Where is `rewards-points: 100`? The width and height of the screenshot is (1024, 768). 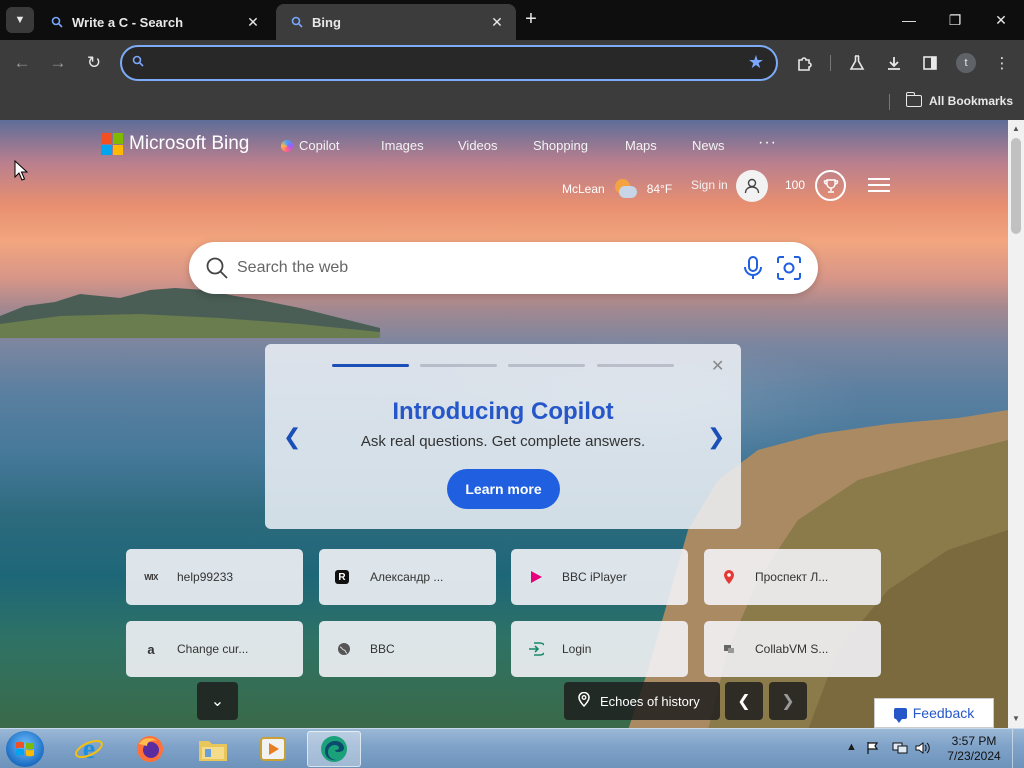 rewards-points: 100 is located at coordinates (795, 185).